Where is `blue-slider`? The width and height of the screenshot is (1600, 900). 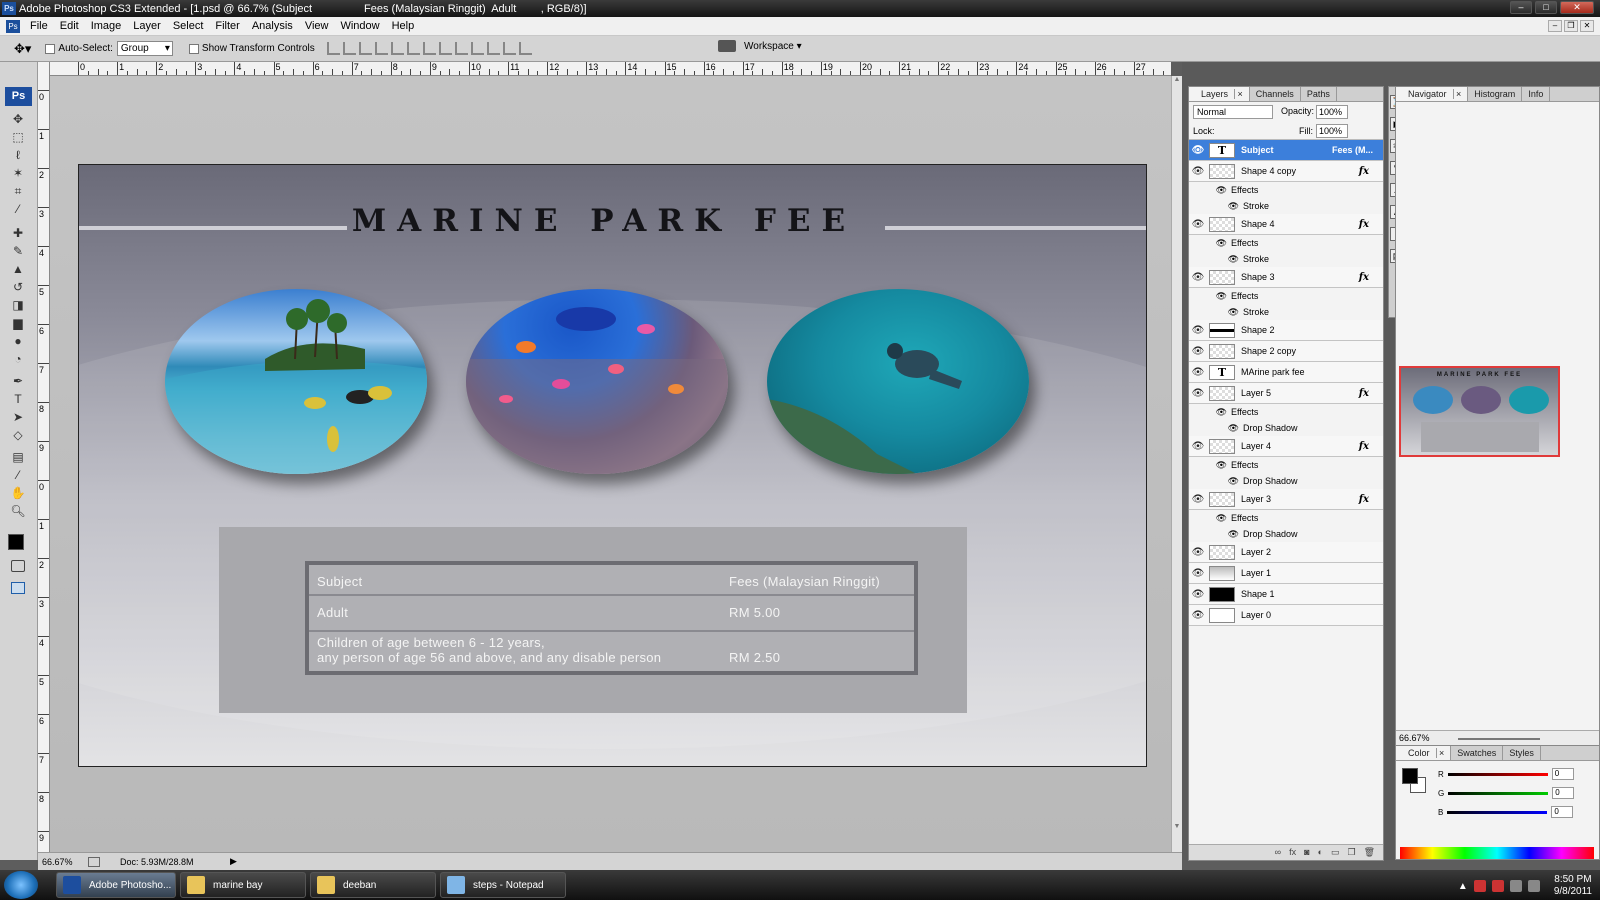
blue-slider is located at coordinates (1497, 812).